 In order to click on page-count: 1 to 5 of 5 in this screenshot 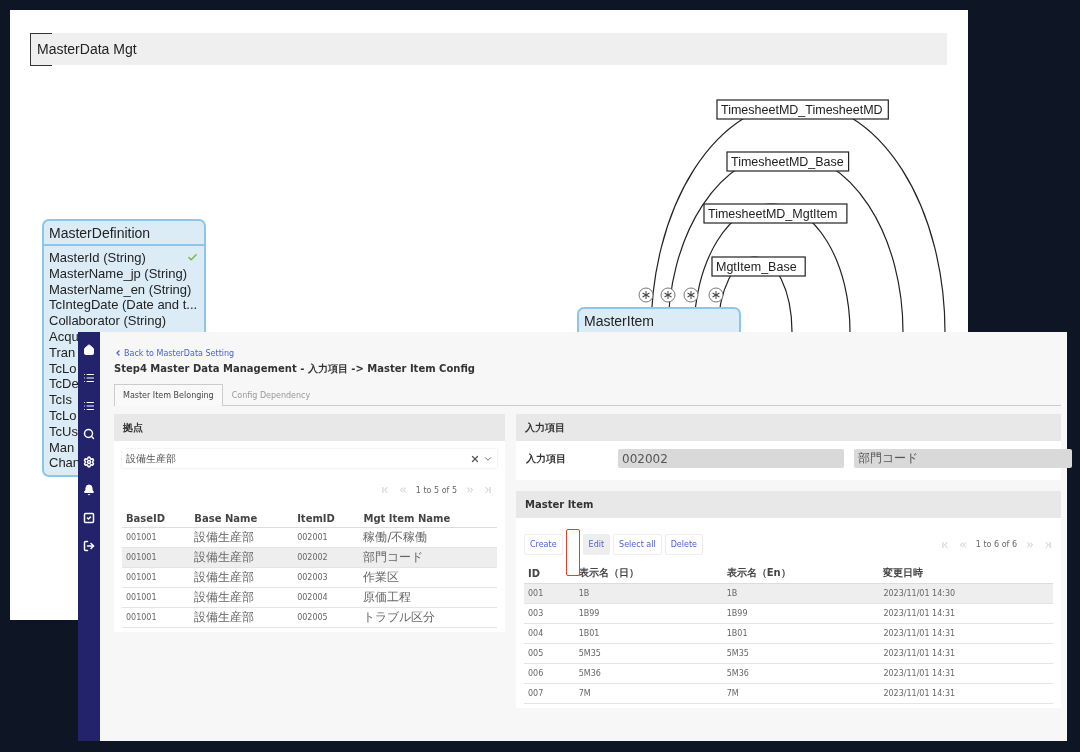, I will do `click(436, 490)`.